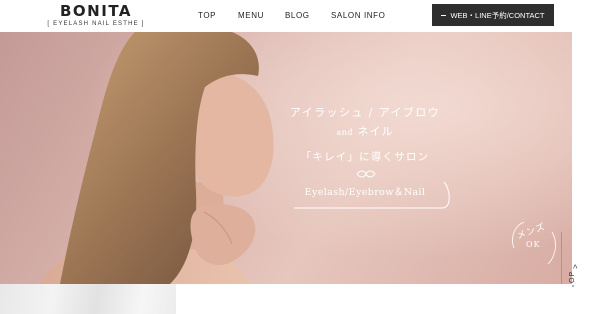 This screenshot has width=600, height=314. I want to click on site-logo: BONITA [ EYELASH NAIL ESTHE ], so click(96, 16).